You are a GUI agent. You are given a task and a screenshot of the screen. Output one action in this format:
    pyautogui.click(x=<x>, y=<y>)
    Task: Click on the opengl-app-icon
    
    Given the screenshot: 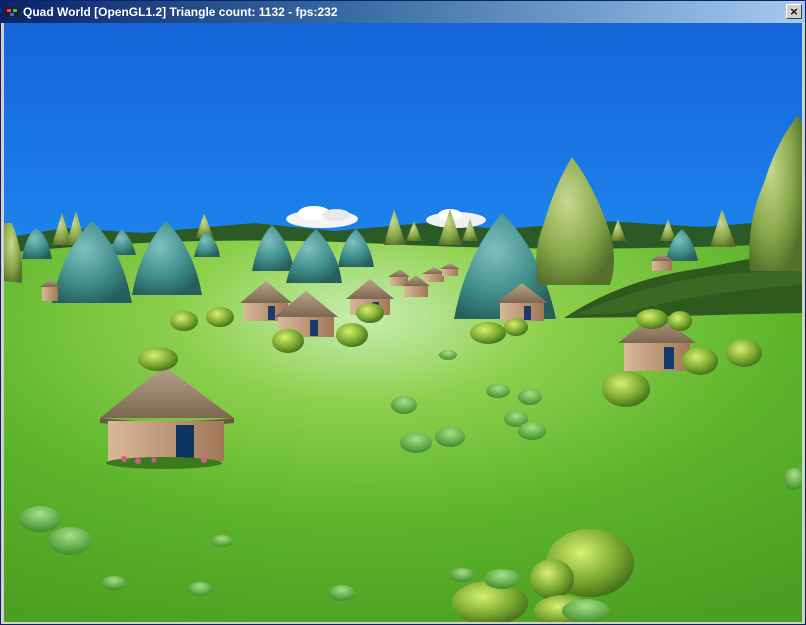 What is the action you would take?
    pyautogui.click(x=12, y=12)
    